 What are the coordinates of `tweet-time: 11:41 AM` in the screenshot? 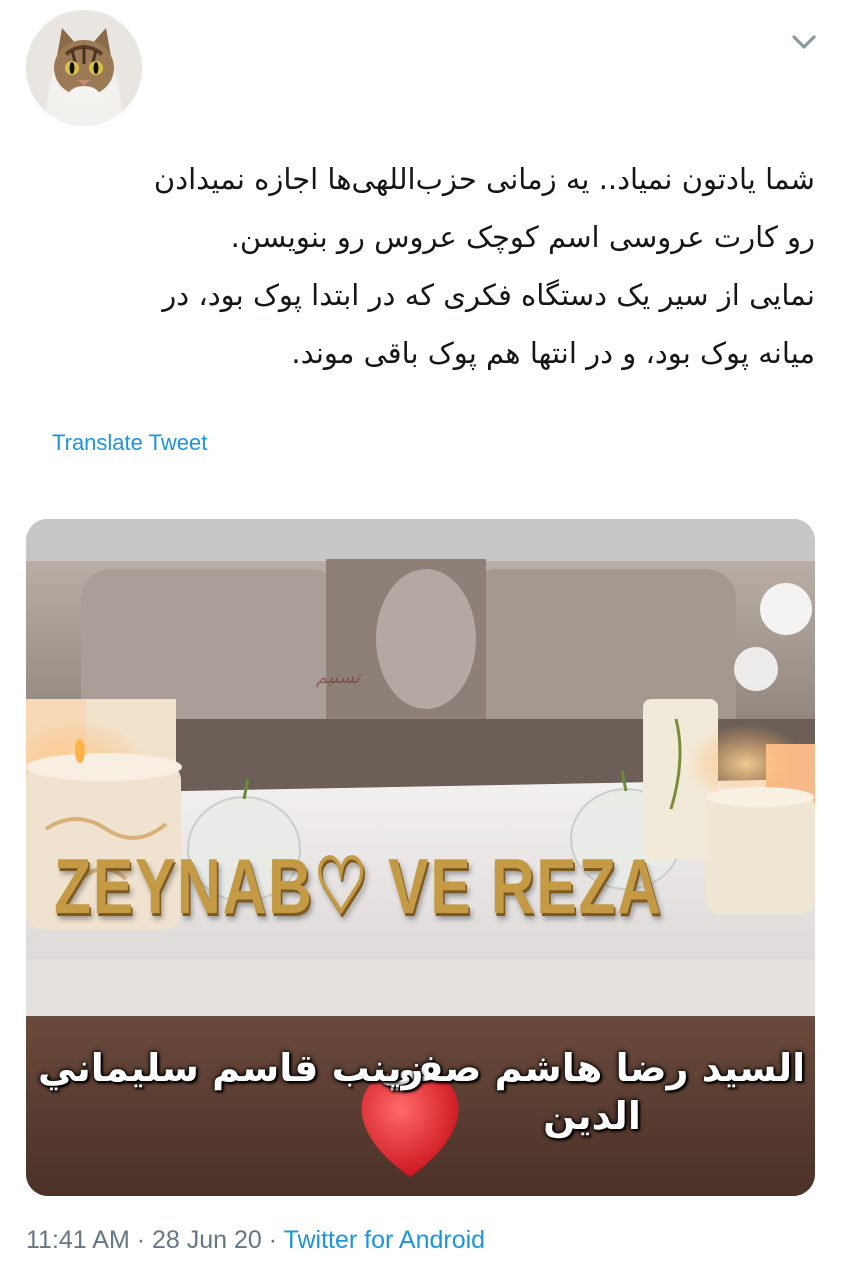 It's located at (78, 1240).